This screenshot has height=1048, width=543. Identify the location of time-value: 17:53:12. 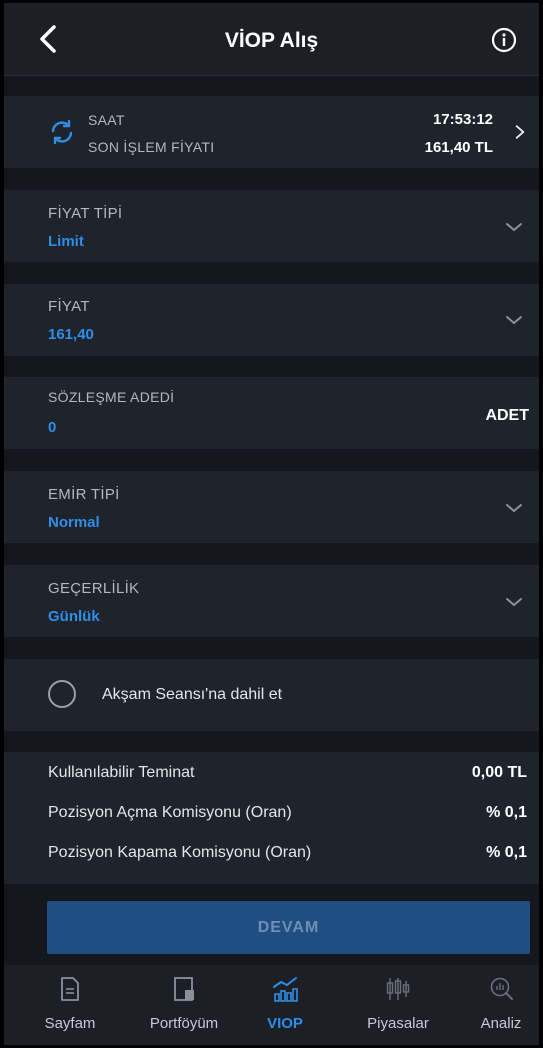
(462, 119).